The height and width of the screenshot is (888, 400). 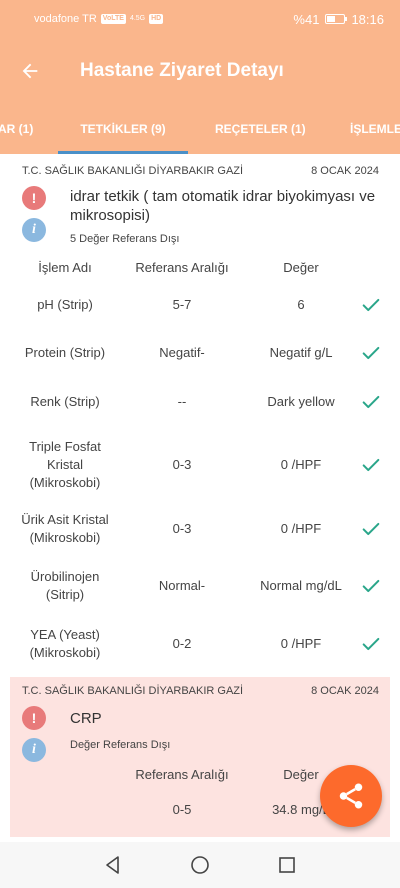 What do you see at coordinates (123, 129) in the screenshot?
I see `tab-tetkikler: TETKİKLER (9)` at bounding box center [123, 129].